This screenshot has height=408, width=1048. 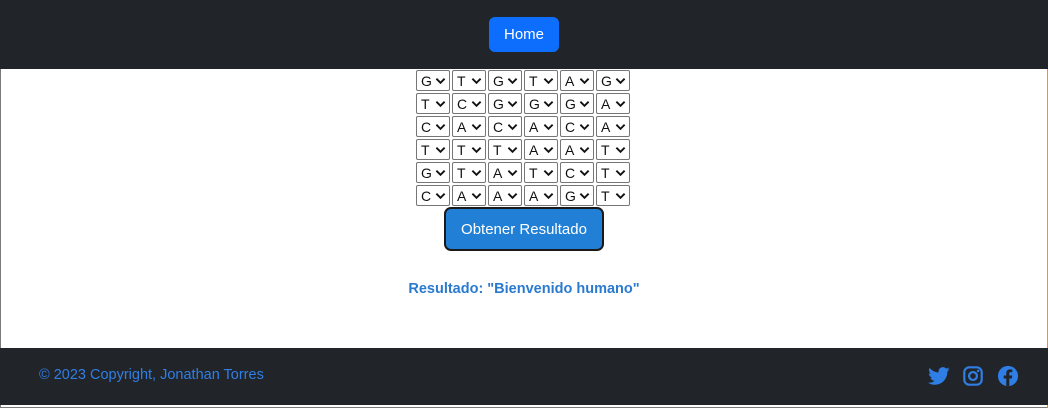 I want to click on grid-row: T T T A A T, so click(x=524, y=149).